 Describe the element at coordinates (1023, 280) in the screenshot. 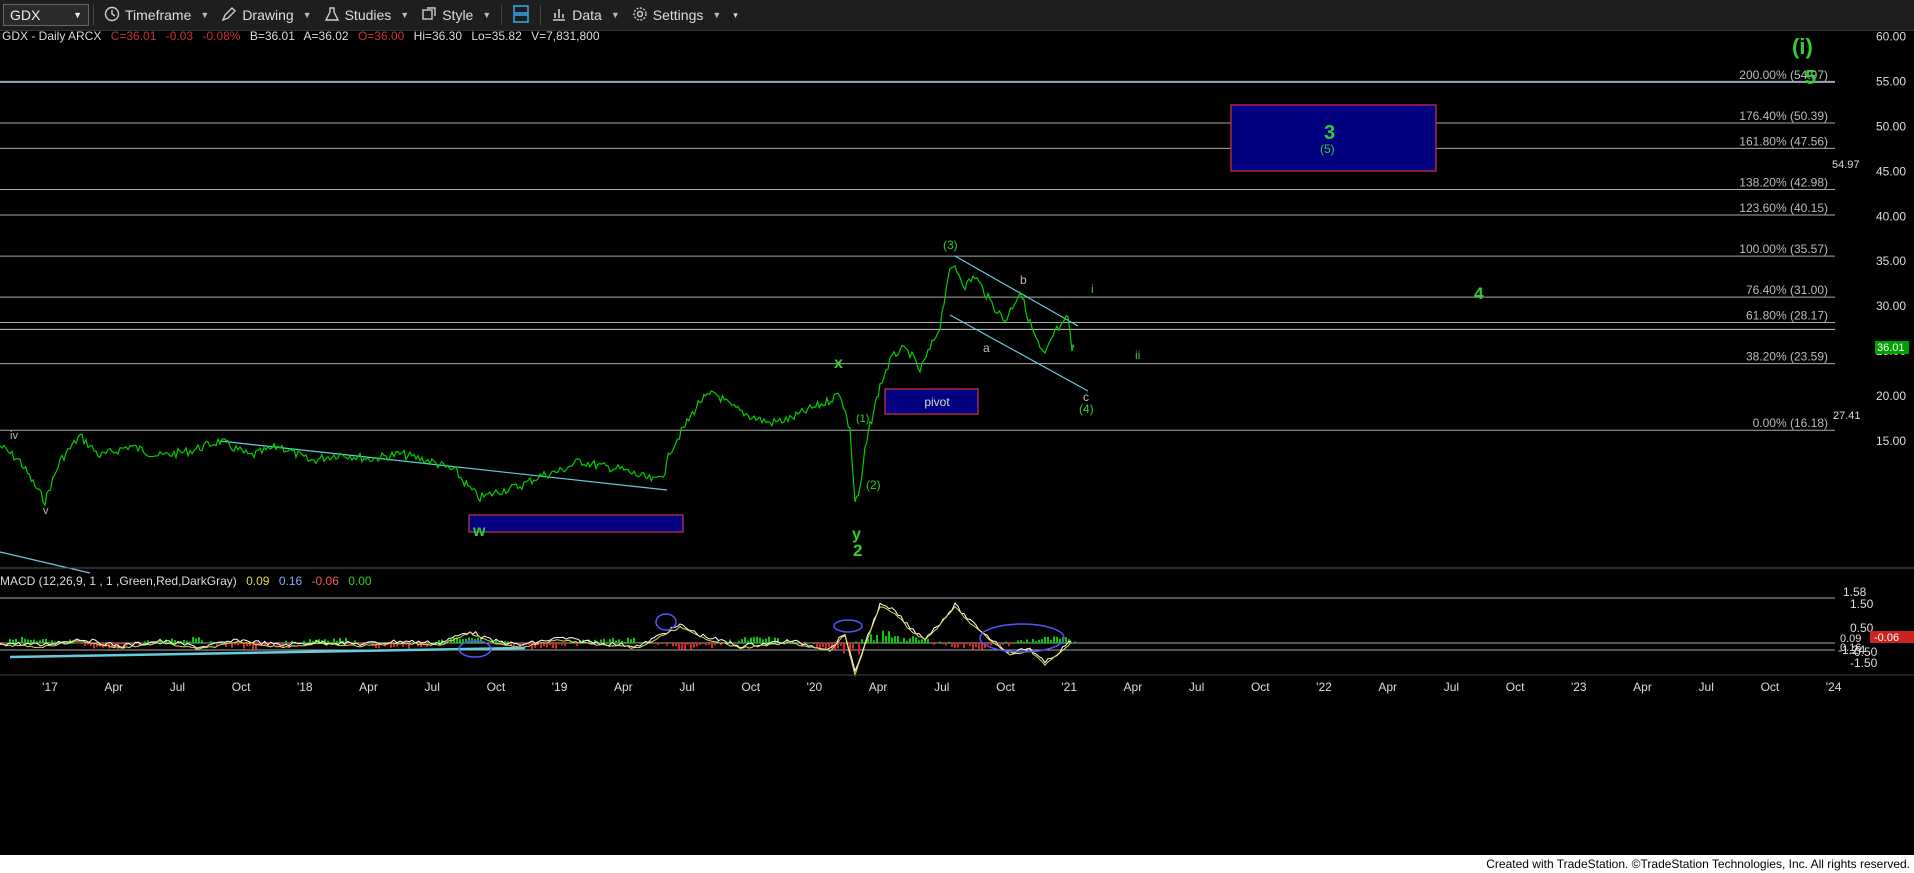

I see `wave-b-label: b` at that location.